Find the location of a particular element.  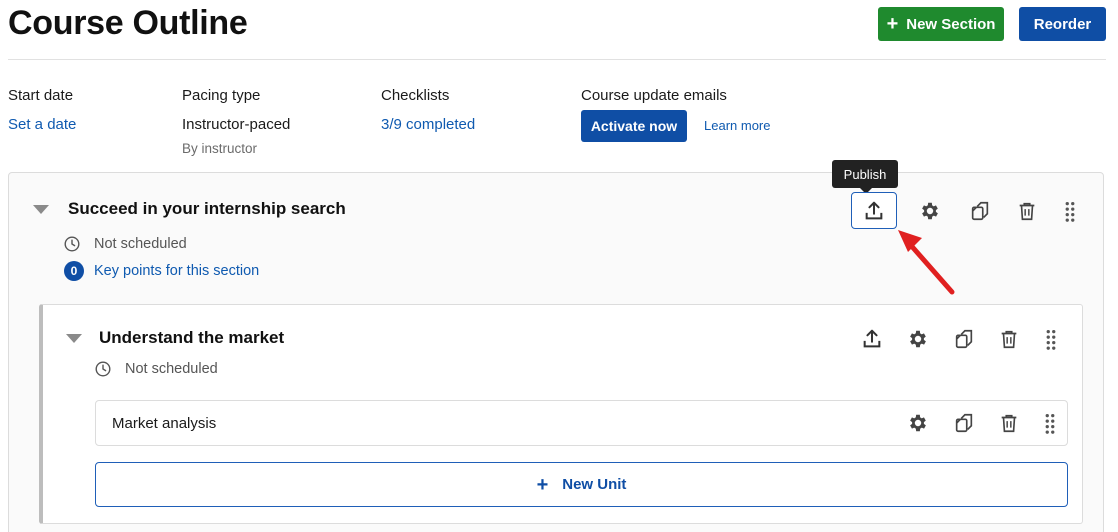

key-points-row: 0 Key points for this section is located at coordinates (161, 271).